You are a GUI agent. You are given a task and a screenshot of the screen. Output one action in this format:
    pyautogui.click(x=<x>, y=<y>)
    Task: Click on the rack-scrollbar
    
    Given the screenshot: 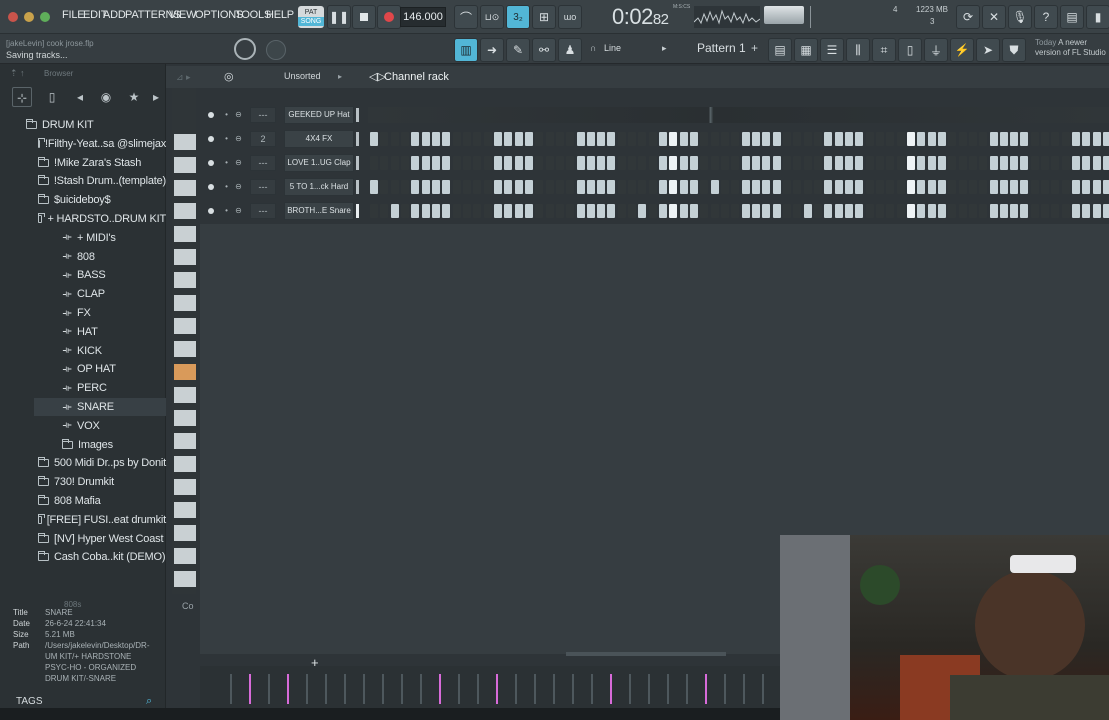 What is the action you would take?
    pyautogui.click(x=646, y=654)
    